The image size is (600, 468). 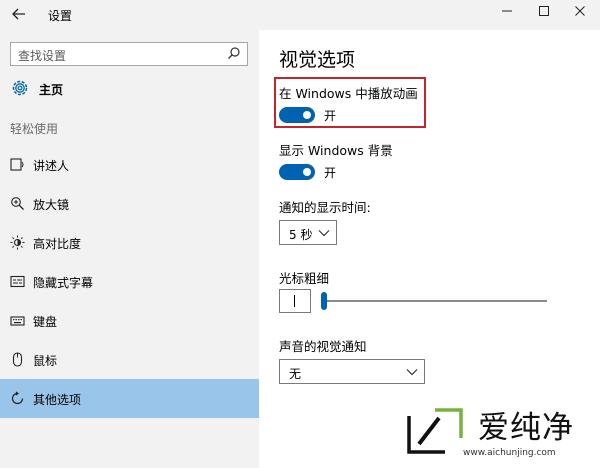 I want to click on search-placeholder: 查找设置, so click(x=42, y=56).